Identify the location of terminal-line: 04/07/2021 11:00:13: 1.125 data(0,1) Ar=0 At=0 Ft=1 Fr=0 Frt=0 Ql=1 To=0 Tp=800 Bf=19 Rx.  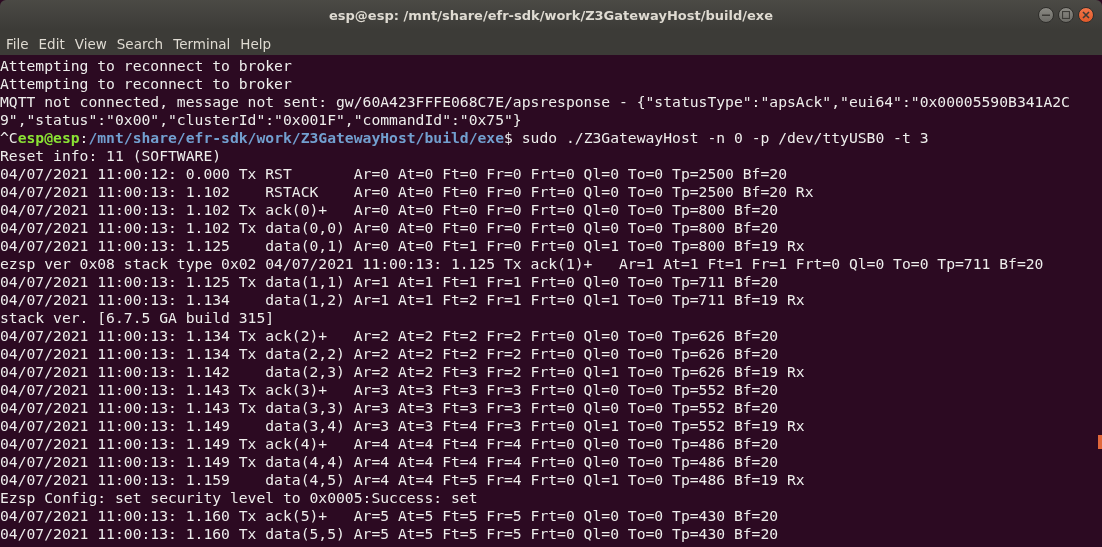
(402, 245).